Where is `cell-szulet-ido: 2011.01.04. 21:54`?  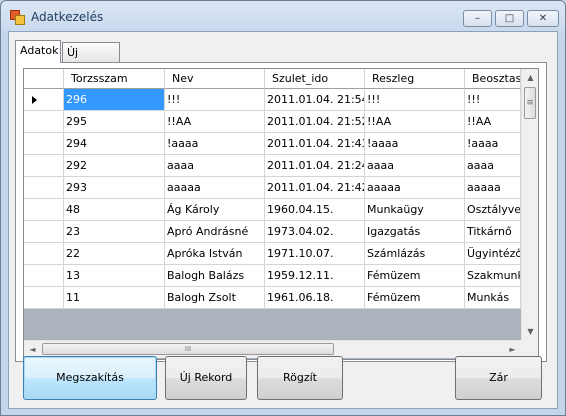
cell-szulet-ido: 2011.01.04. 21:54 is located at coordinates (315, 100).